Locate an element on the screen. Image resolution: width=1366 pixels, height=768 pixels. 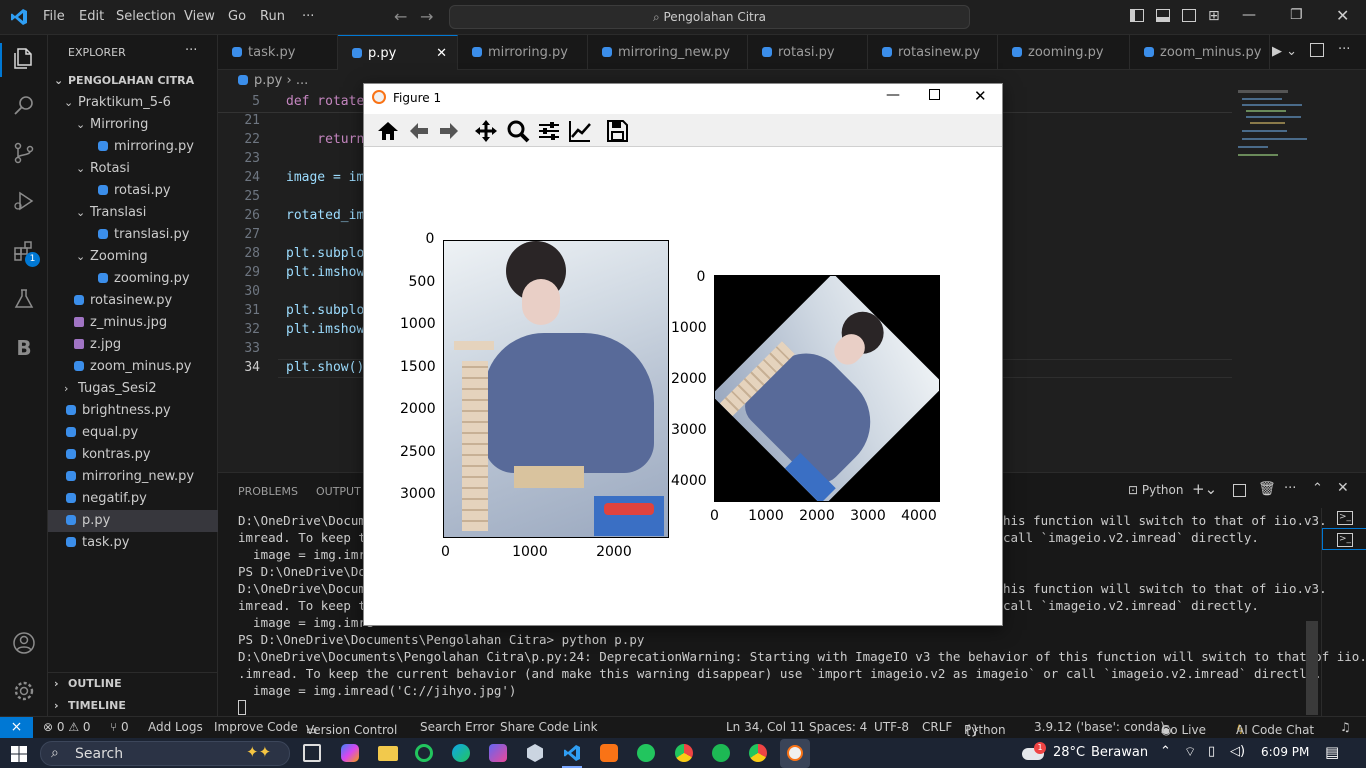
code-line: rotated_im is located at coordinates (325, 215).